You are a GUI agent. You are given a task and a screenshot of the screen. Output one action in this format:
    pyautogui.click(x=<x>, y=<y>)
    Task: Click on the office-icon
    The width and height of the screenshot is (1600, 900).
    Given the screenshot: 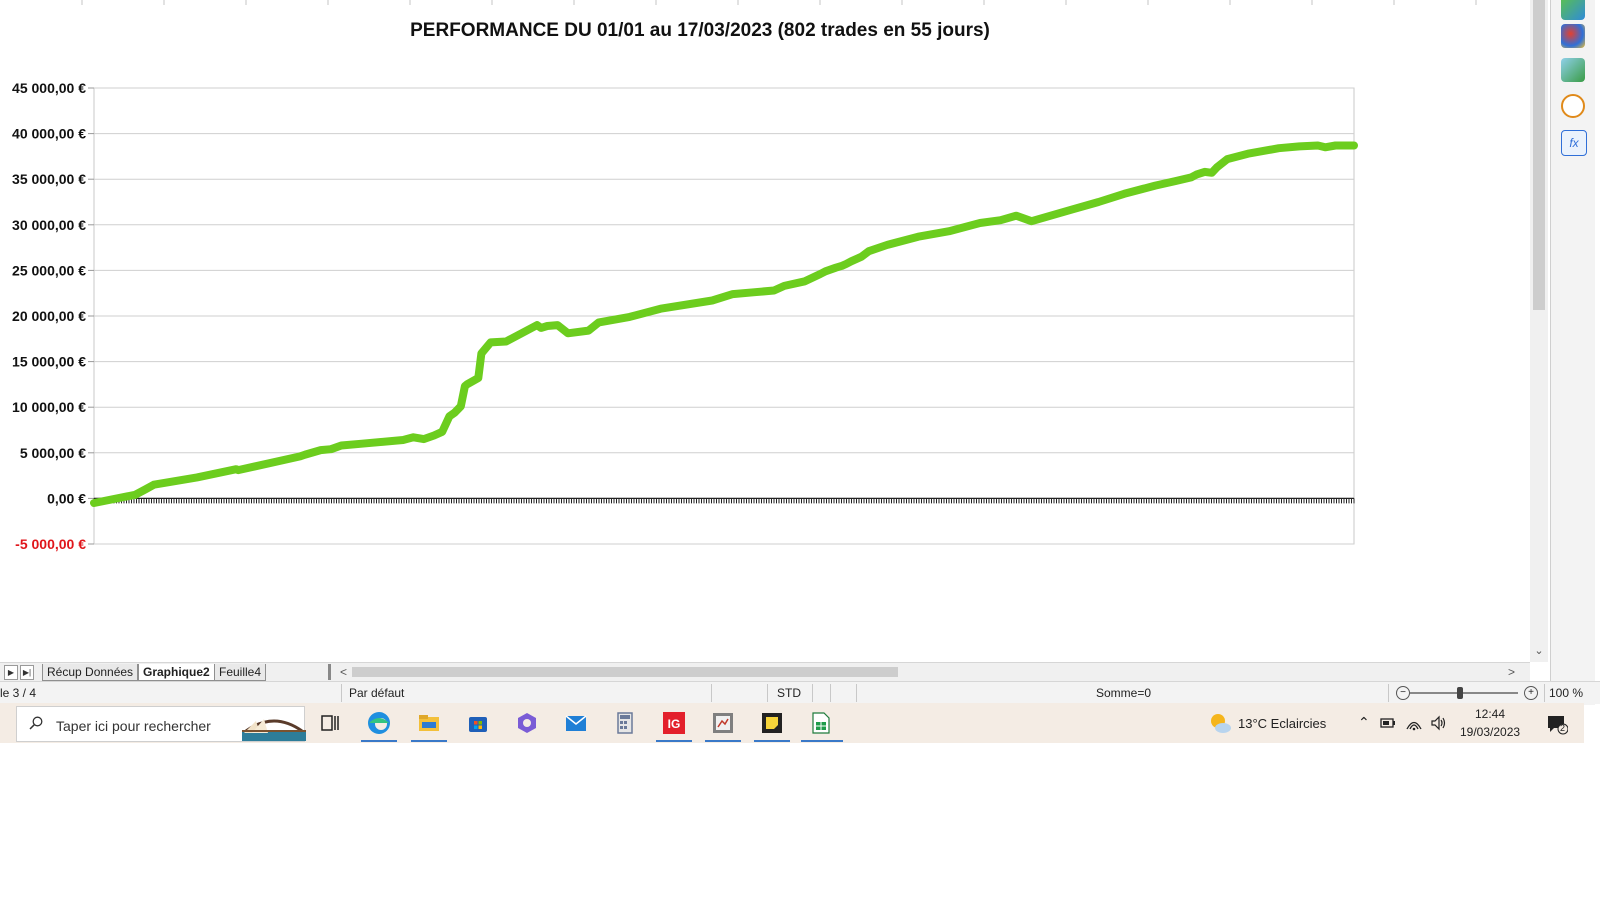 What is the action you would take?
    pyautogui.click(x=527, y=723)
    